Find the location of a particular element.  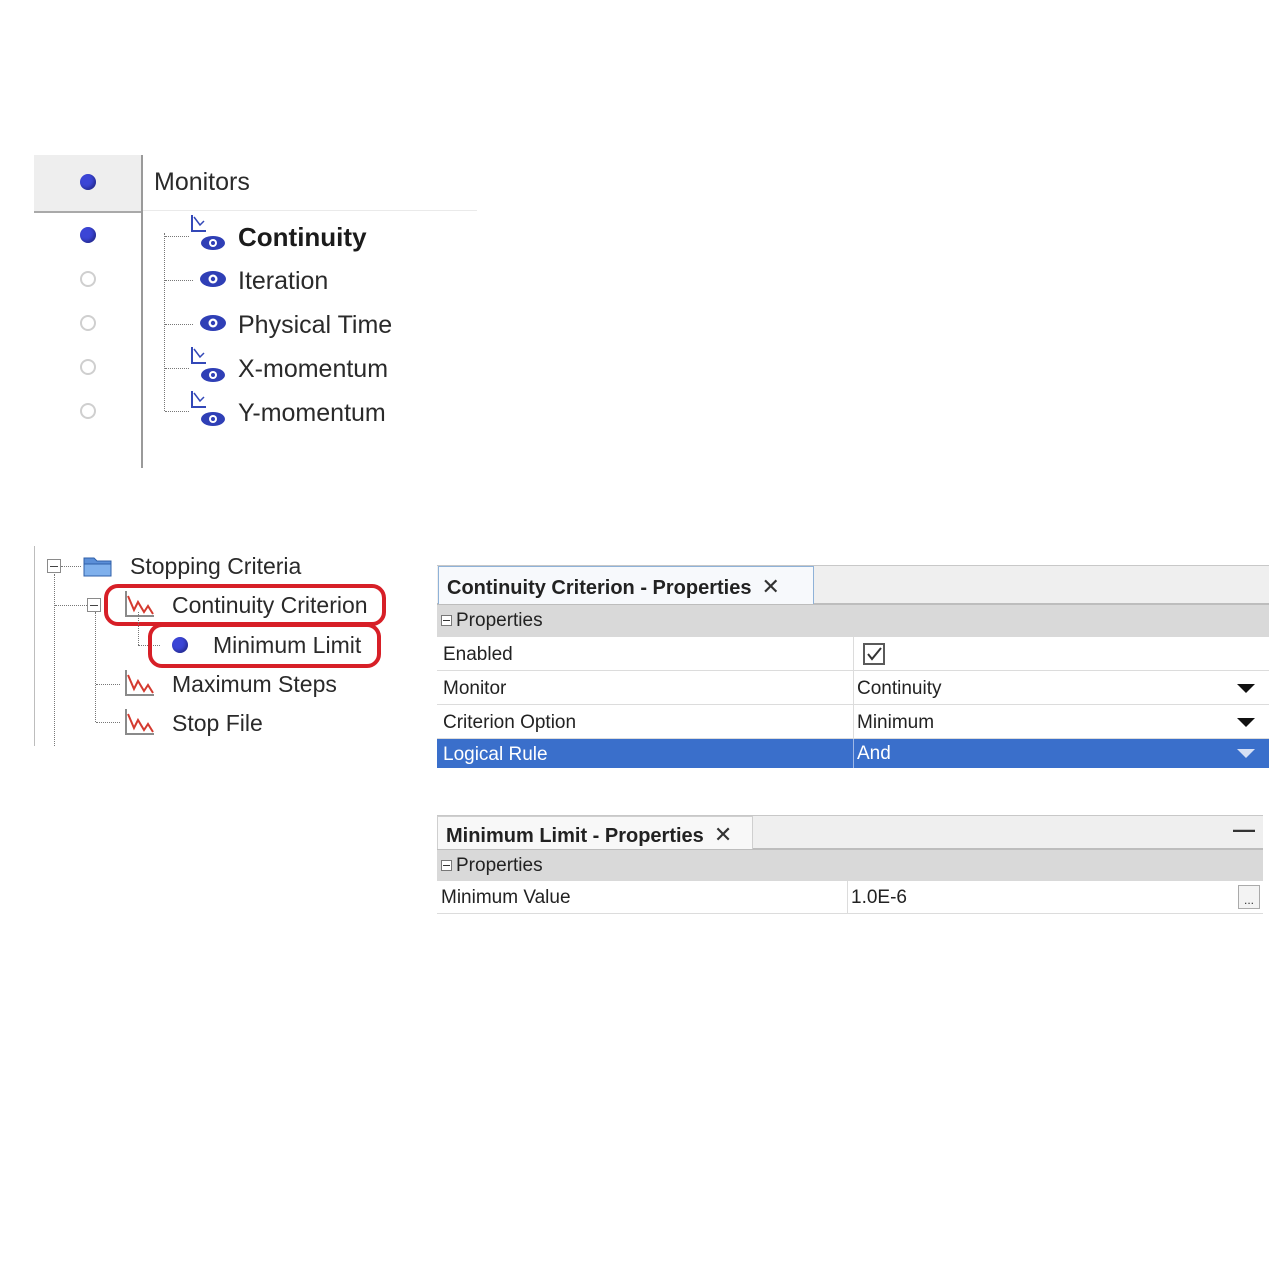

monitor-item-iteration: Iteration is located at coordinates (283, 281).